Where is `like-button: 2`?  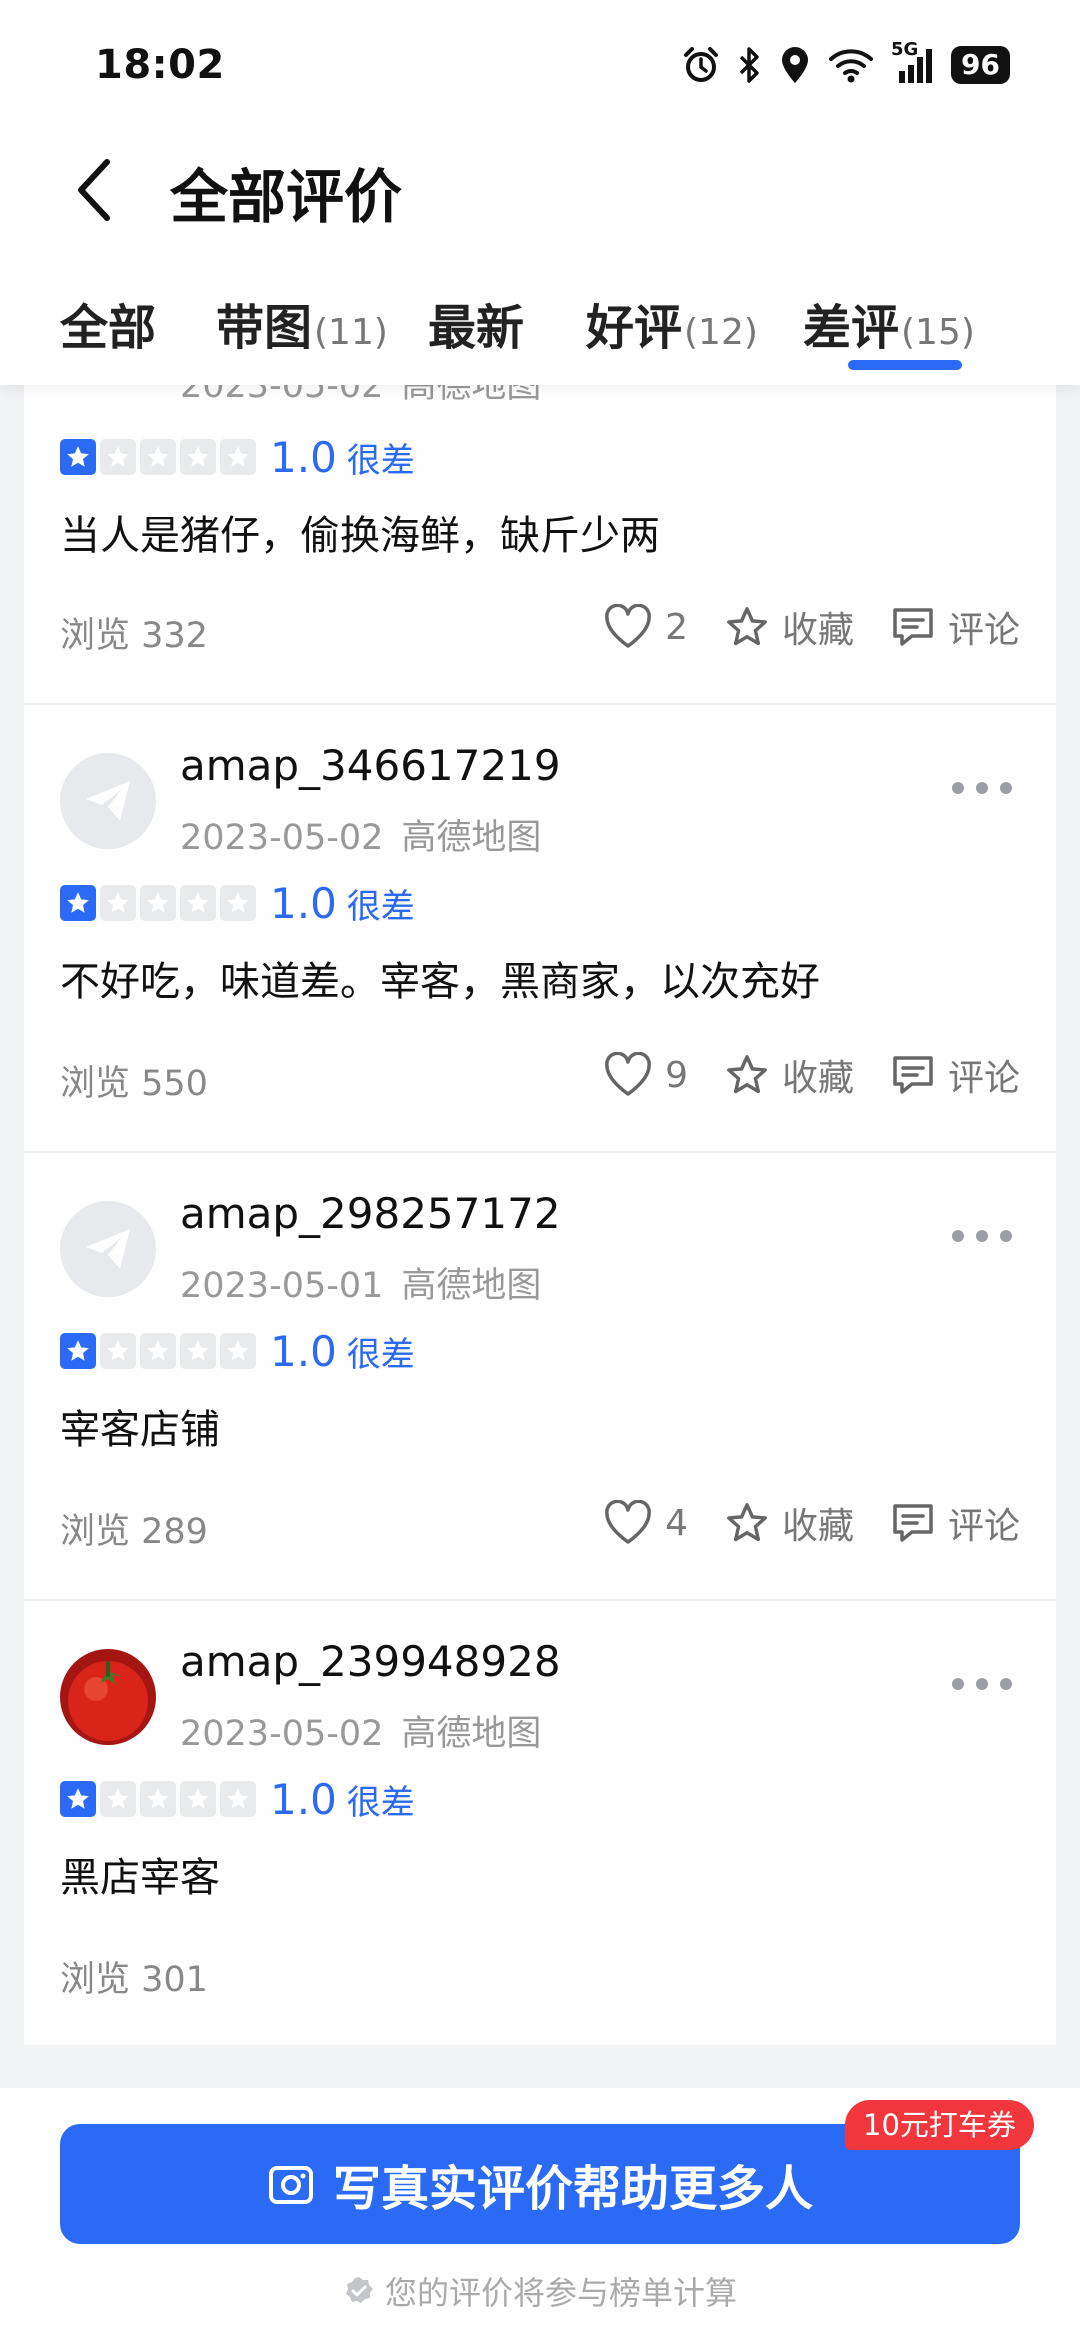
like-button: 2 is located at coordinates (645, 627).